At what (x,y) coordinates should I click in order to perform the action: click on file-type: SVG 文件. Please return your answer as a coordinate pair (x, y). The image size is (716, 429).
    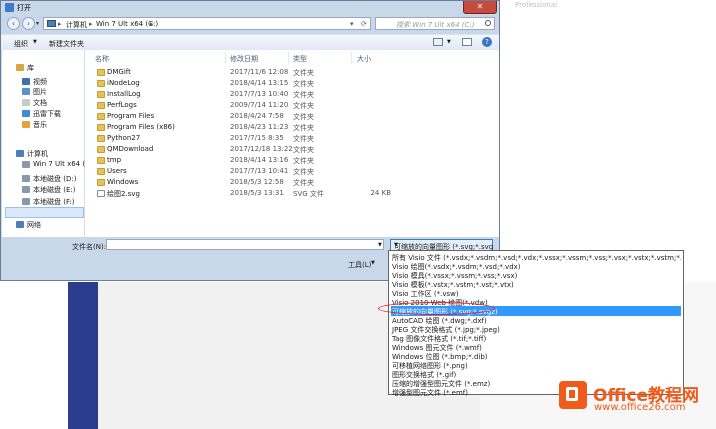
    Looking at the image, I should click on (308, 194).